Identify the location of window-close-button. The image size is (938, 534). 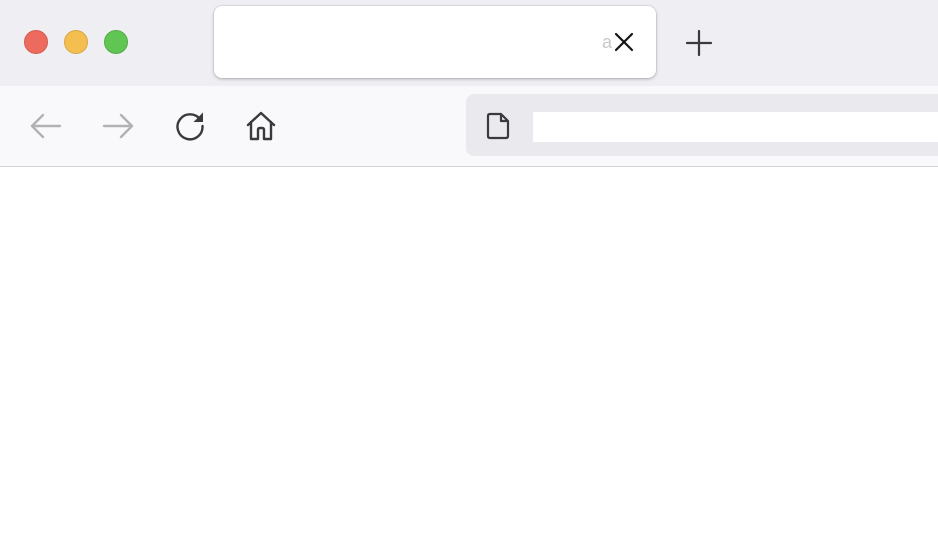
(36, 42).